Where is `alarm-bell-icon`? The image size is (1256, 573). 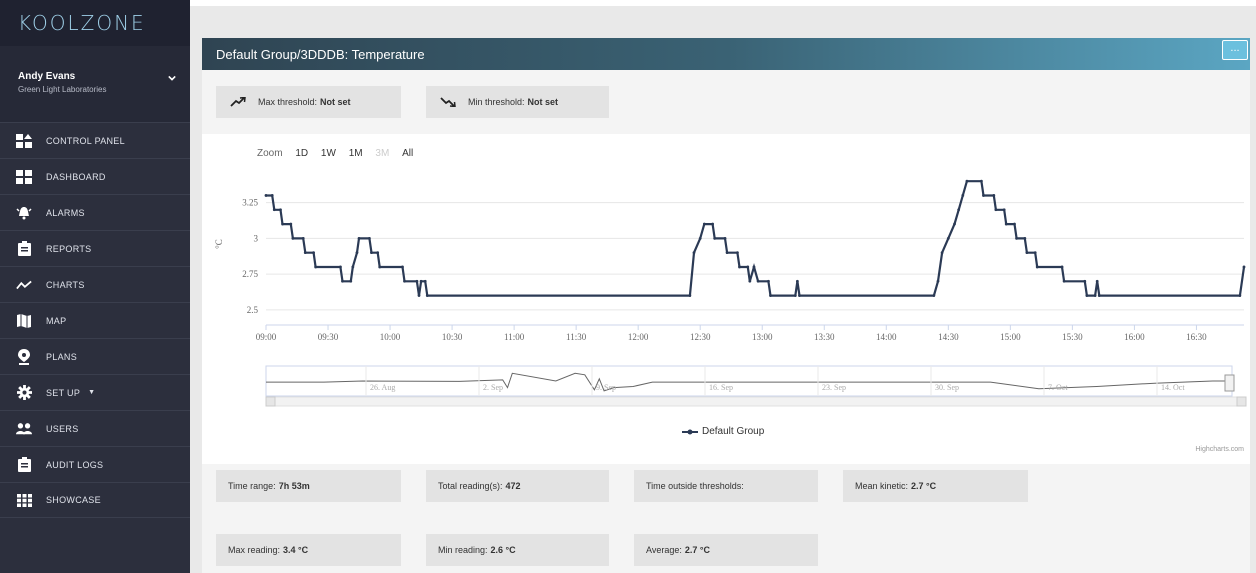
alarm-bell-icon is located at coordinates (24, 213).